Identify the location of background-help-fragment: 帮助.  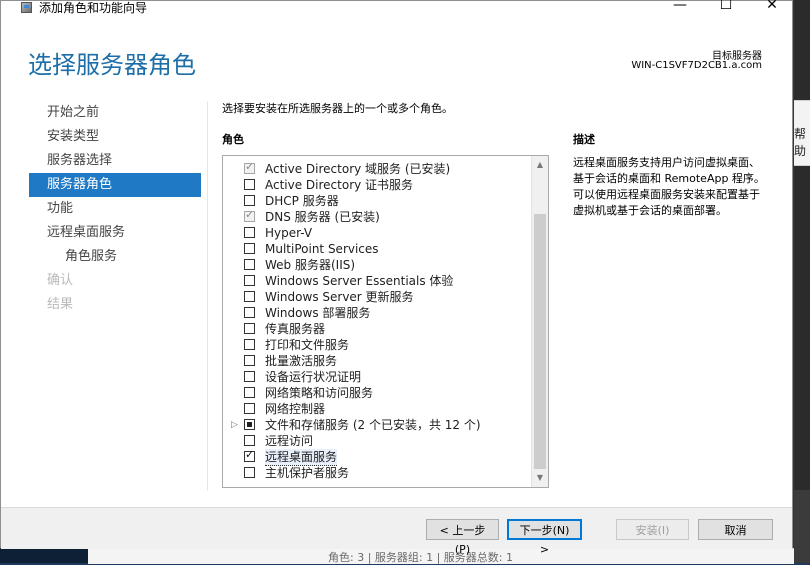
(802, 133).